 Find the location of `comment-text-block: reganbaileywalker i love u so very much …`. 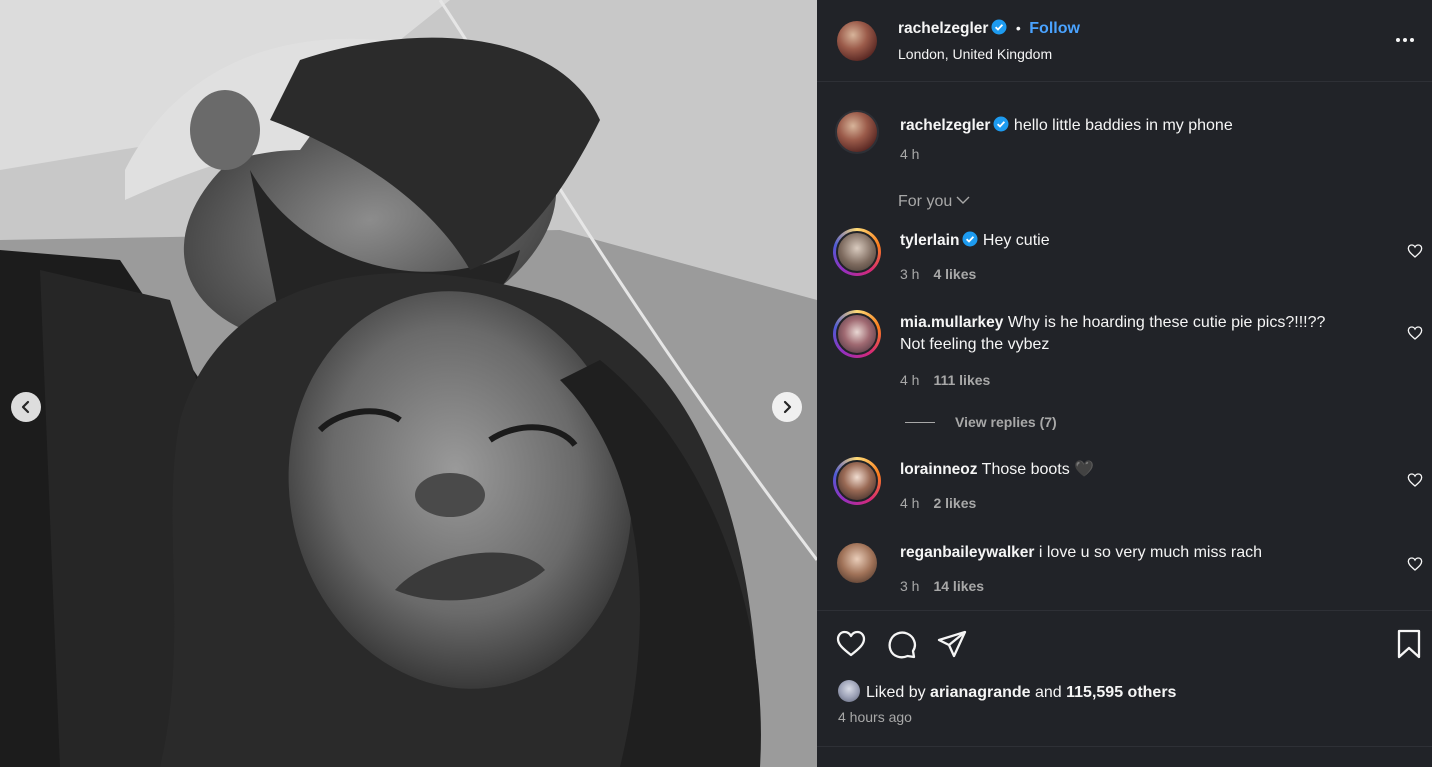

comment-text-block: reganbaileywalker i love u so very much … is located at coordinates (1135, 553).